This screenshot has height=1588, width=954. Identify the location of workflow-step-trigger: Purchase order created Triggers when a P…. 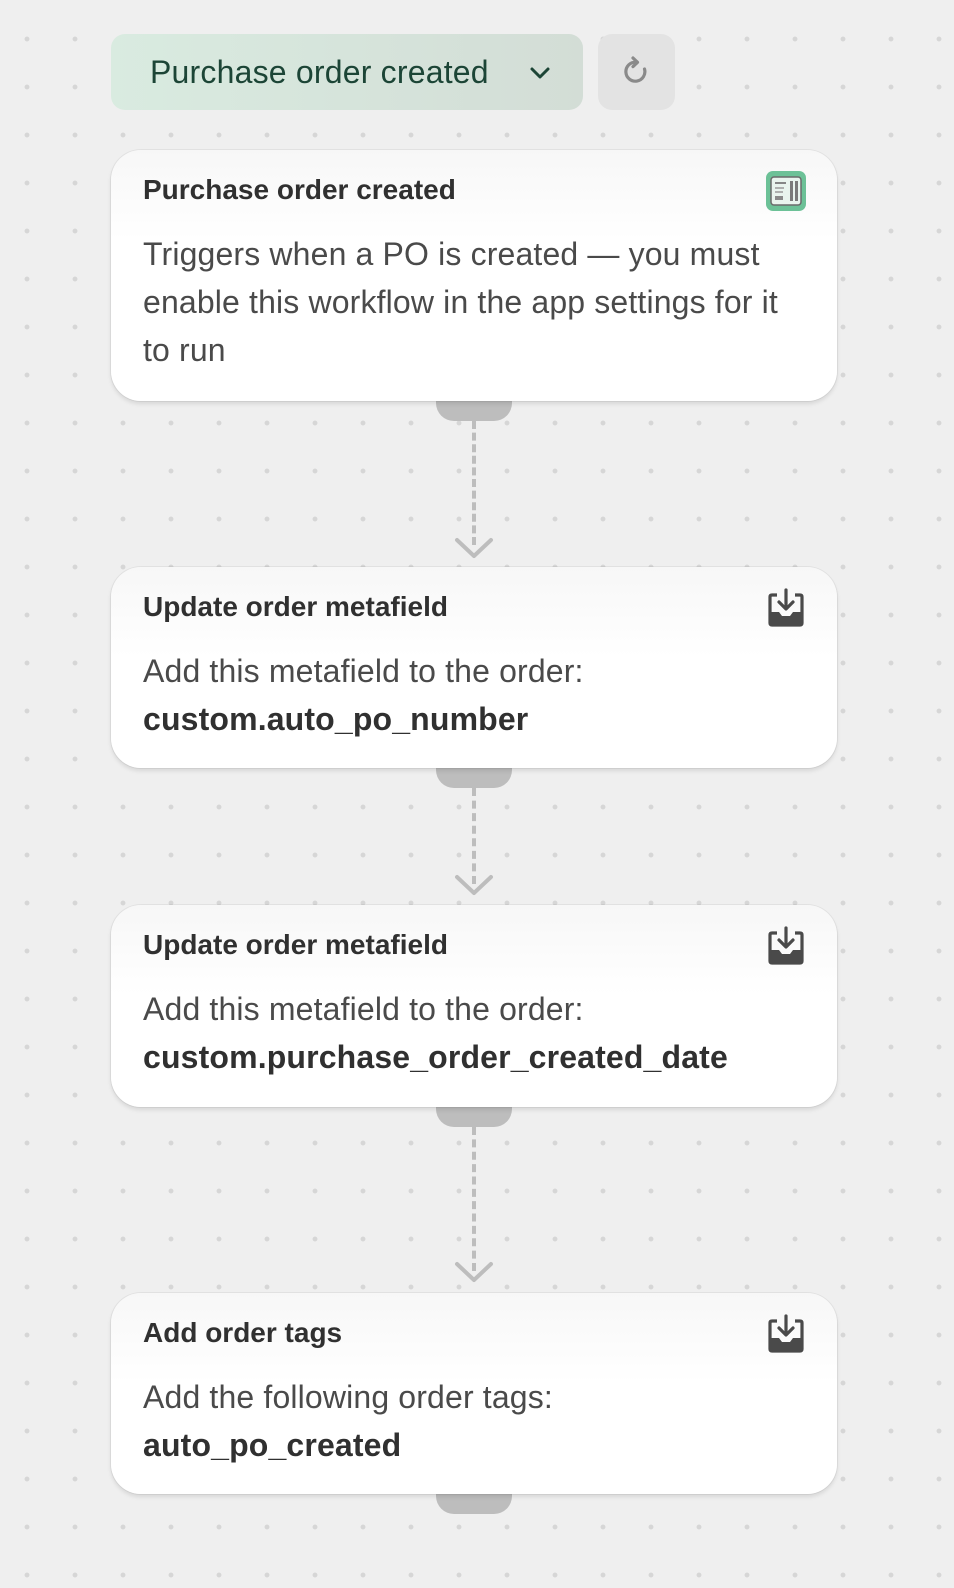
(474, 275).